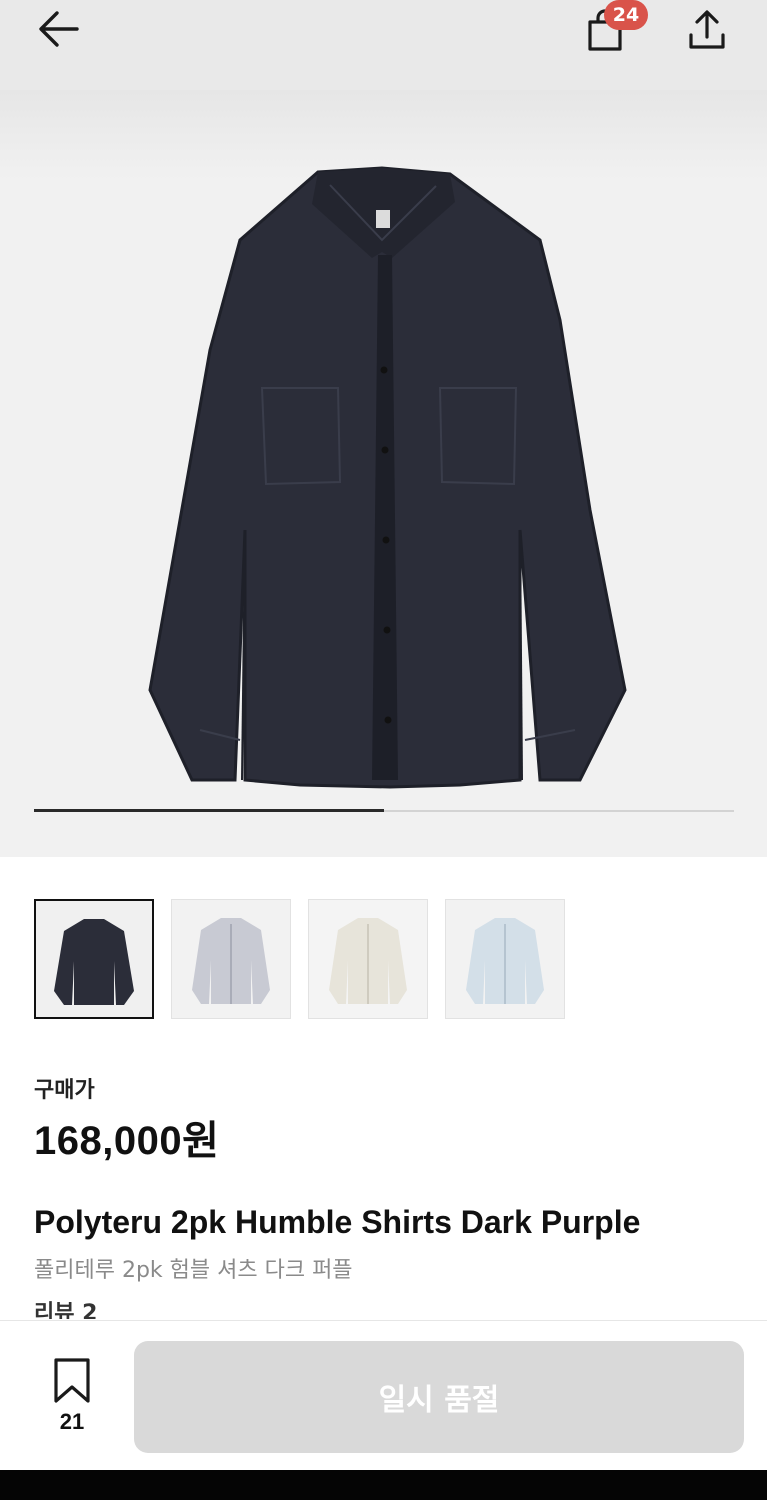 The height and width of the screenshot is (1500, 767). I want to click on cart-button: 24, so click(613, 28).